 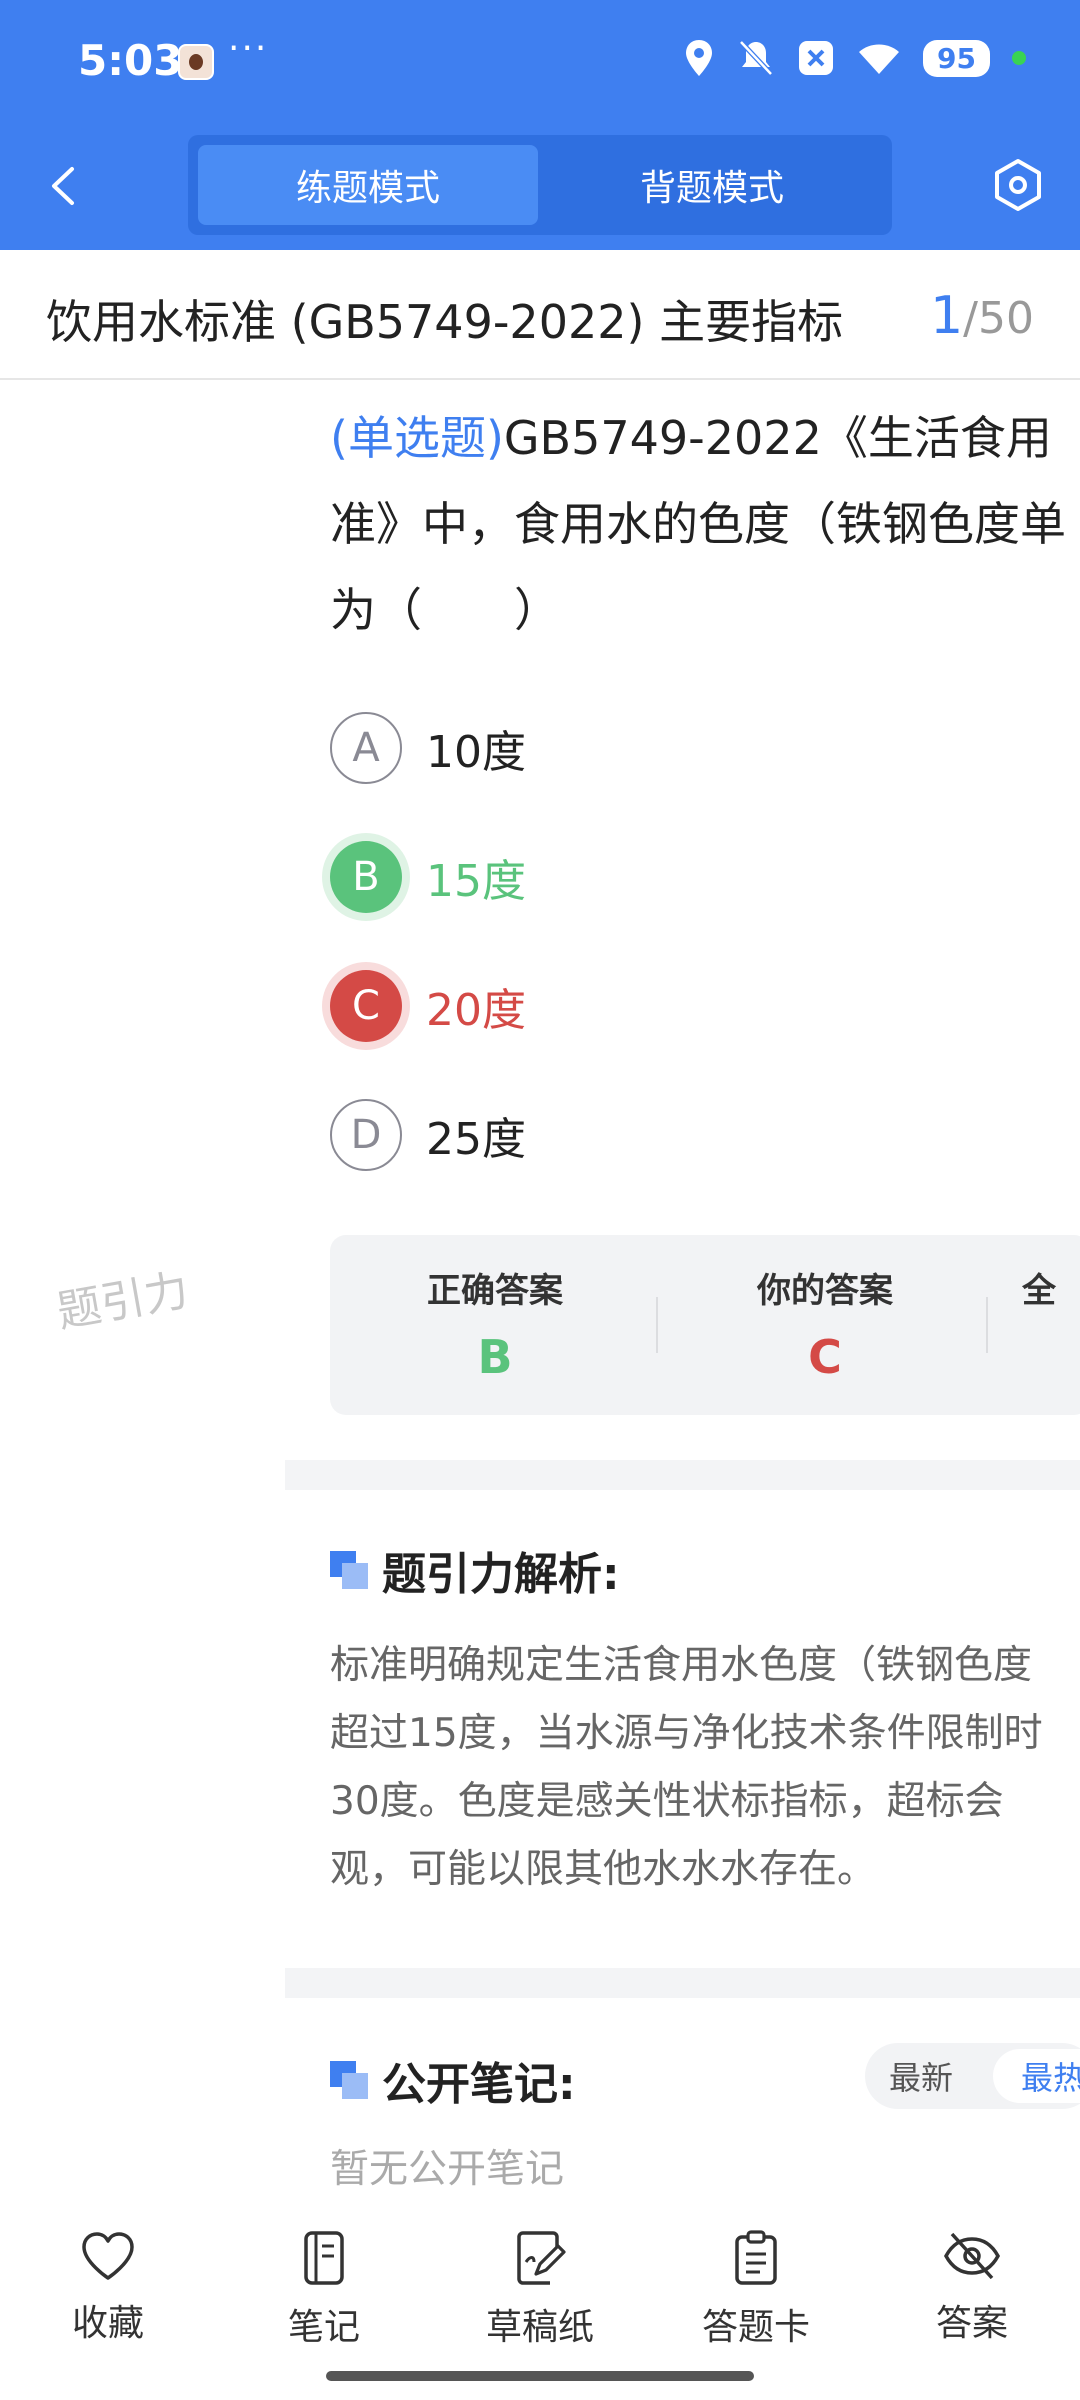 What do you see at coordinates (1036, 2076) in the screenshot?
I see `sort-hottest-button: 最热` at bounding box center [1036, 2076].